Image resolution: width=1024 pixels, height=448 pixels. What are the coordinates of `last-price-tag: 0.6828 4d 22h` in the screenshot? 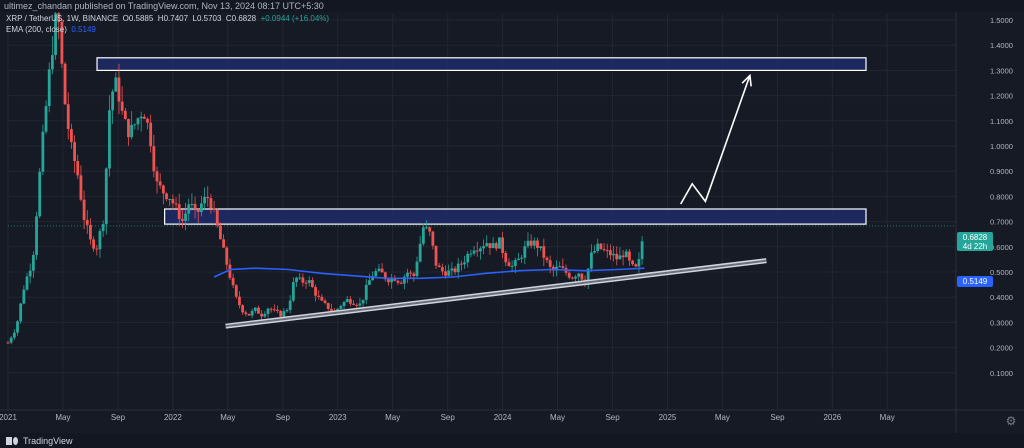 It's located at (975, 241).